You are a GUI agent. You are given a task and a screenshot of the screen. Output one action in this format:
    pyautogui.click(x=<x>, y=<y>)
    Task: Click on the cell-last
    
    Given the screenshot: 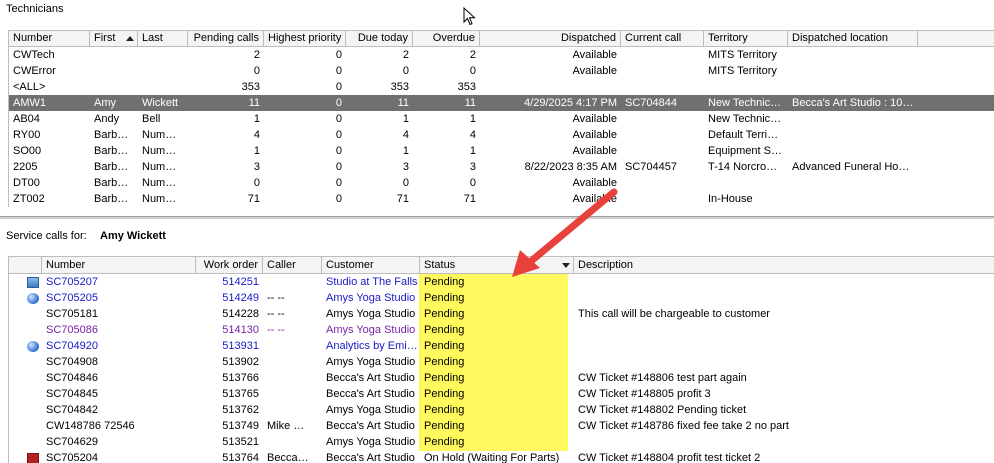 What is the action you would take?
    pyautogui.click(x=163, y=87)
    